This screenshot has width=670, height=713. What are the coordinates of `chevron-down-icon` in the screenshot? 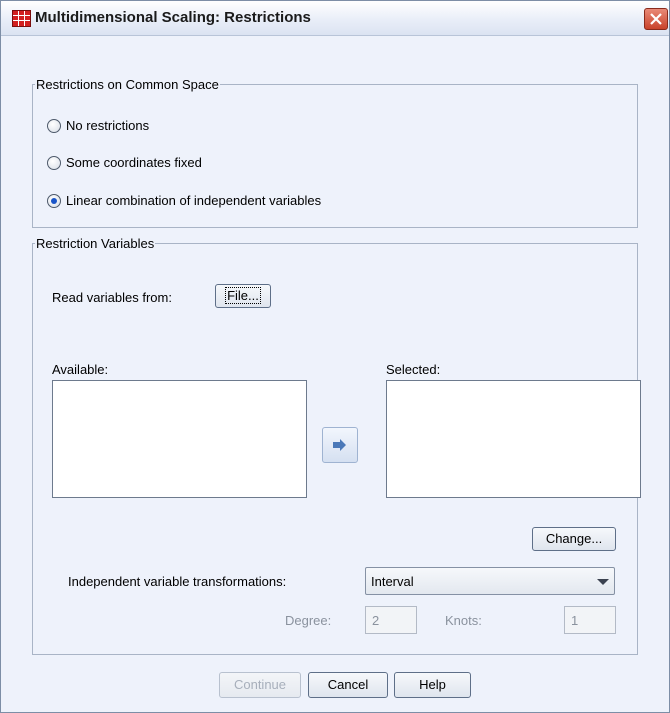 It's located at (603, 582).